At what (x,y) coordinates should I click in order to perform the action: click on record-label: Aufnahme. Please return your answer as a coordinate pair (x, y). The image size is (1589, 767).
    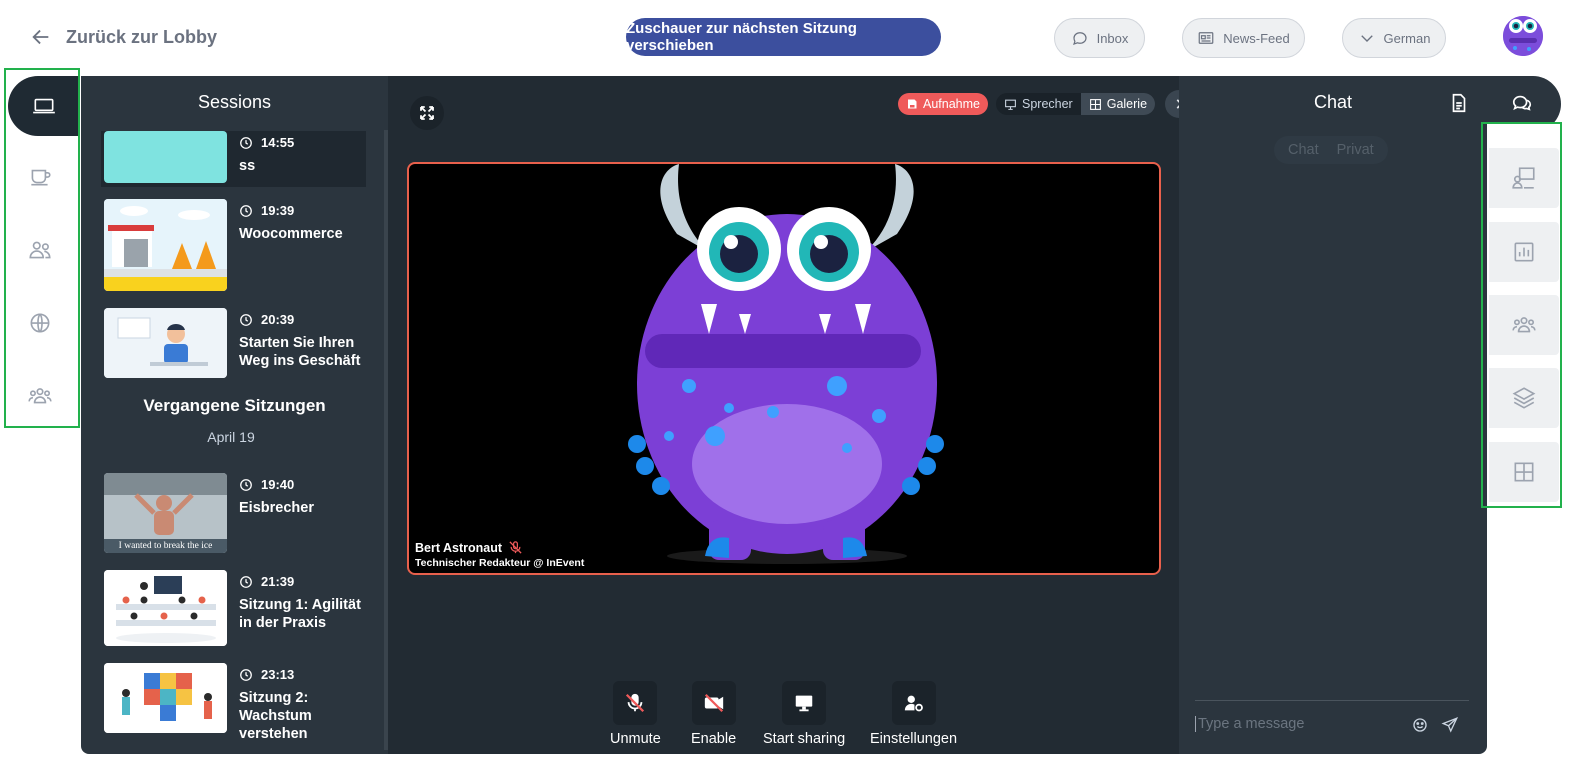
    Looking at the image, I should click on (951, 104).